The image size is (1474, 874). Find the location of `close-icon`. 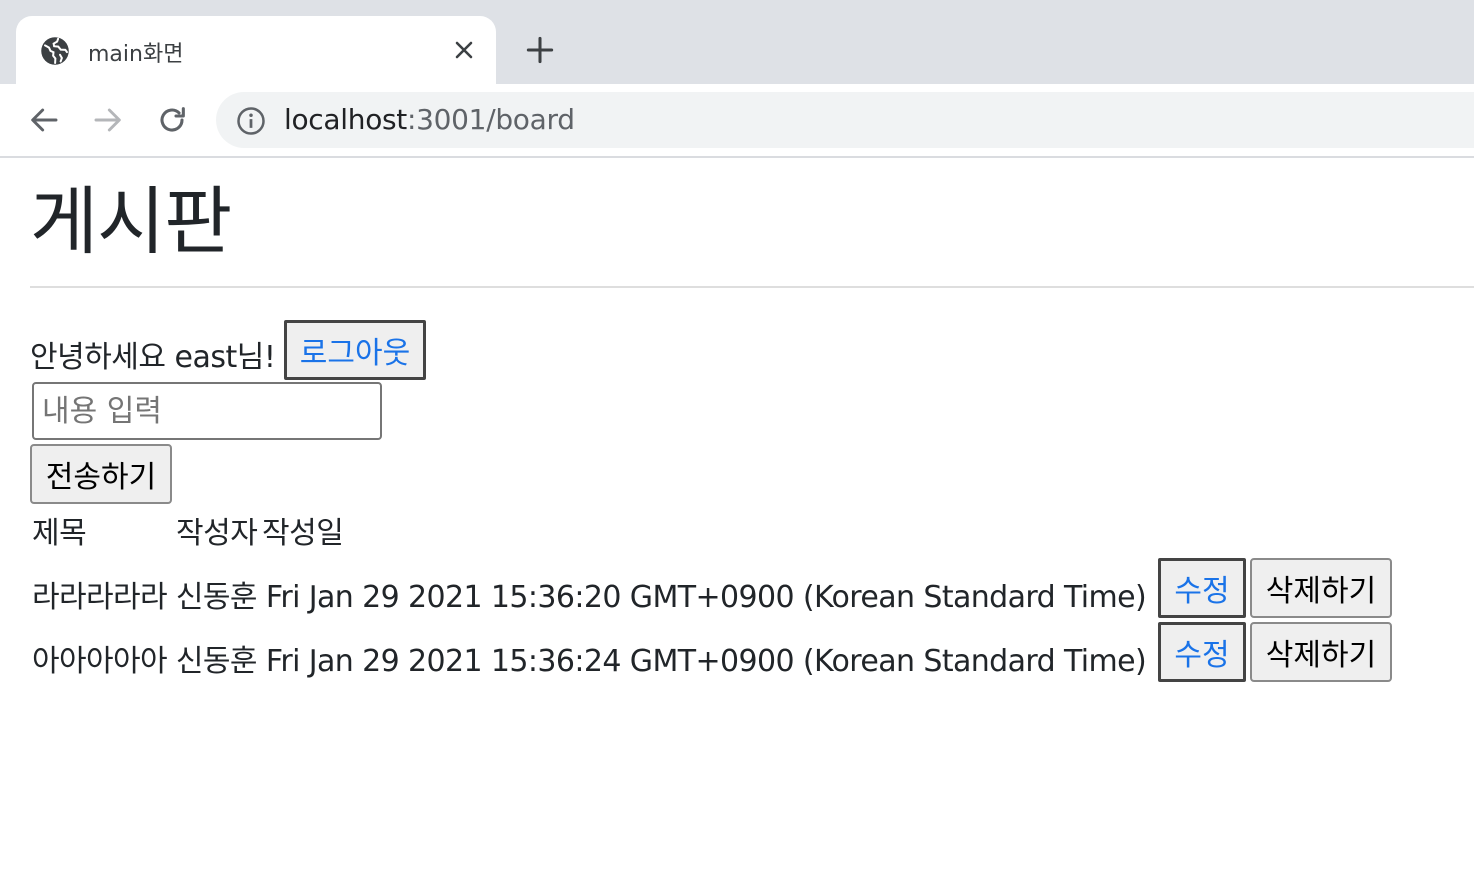

close-icon is located at coordinates (464, 50).